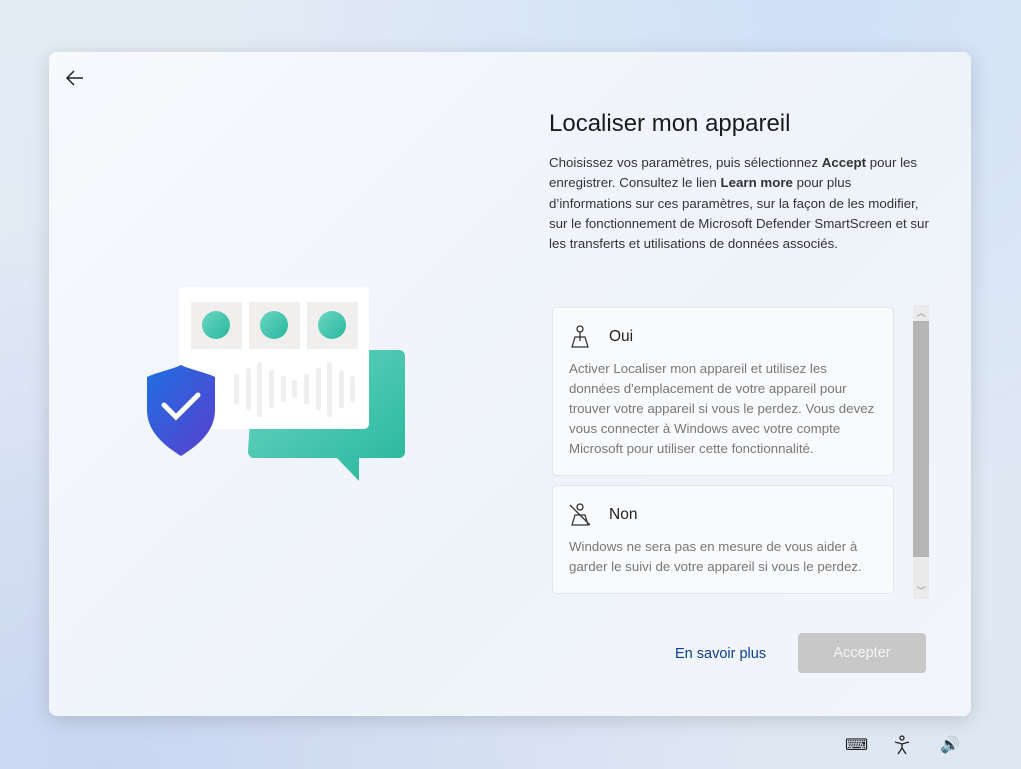 Image resolution: width=1021 pixels, height=769 pixels. I want to click on scroll-down-icon: ﹀, so click(921, 591).